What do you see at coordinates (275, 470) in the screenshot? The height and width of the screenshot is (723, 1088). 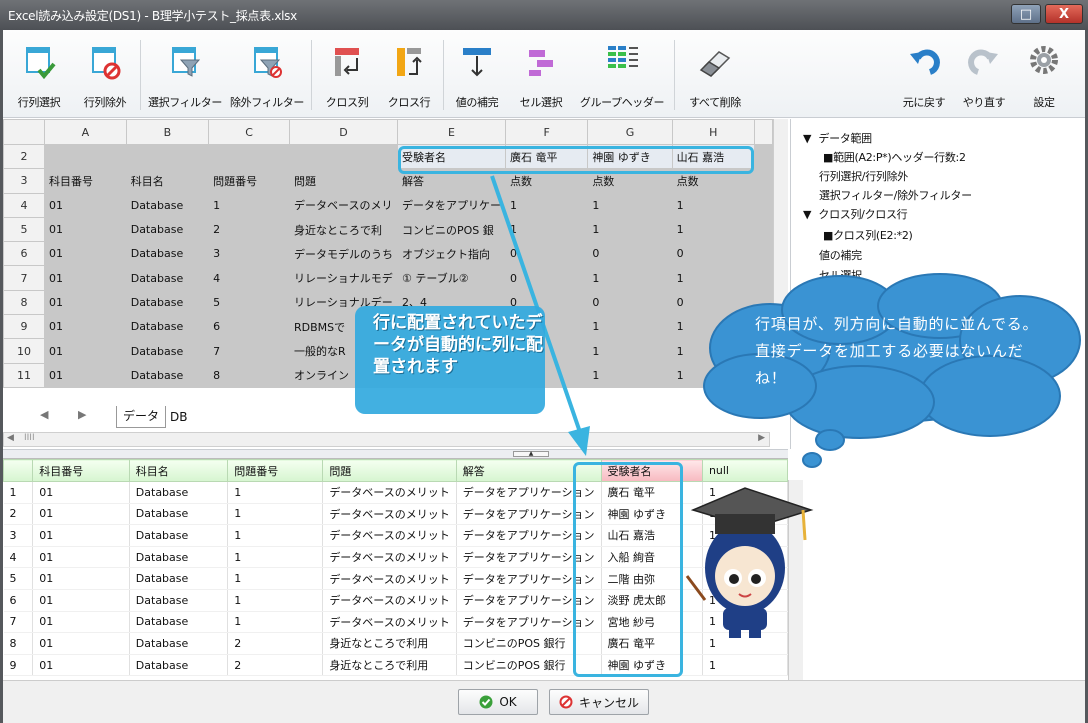 I see `preview-column-header: 問題番号` at bounding box center [275, 470].